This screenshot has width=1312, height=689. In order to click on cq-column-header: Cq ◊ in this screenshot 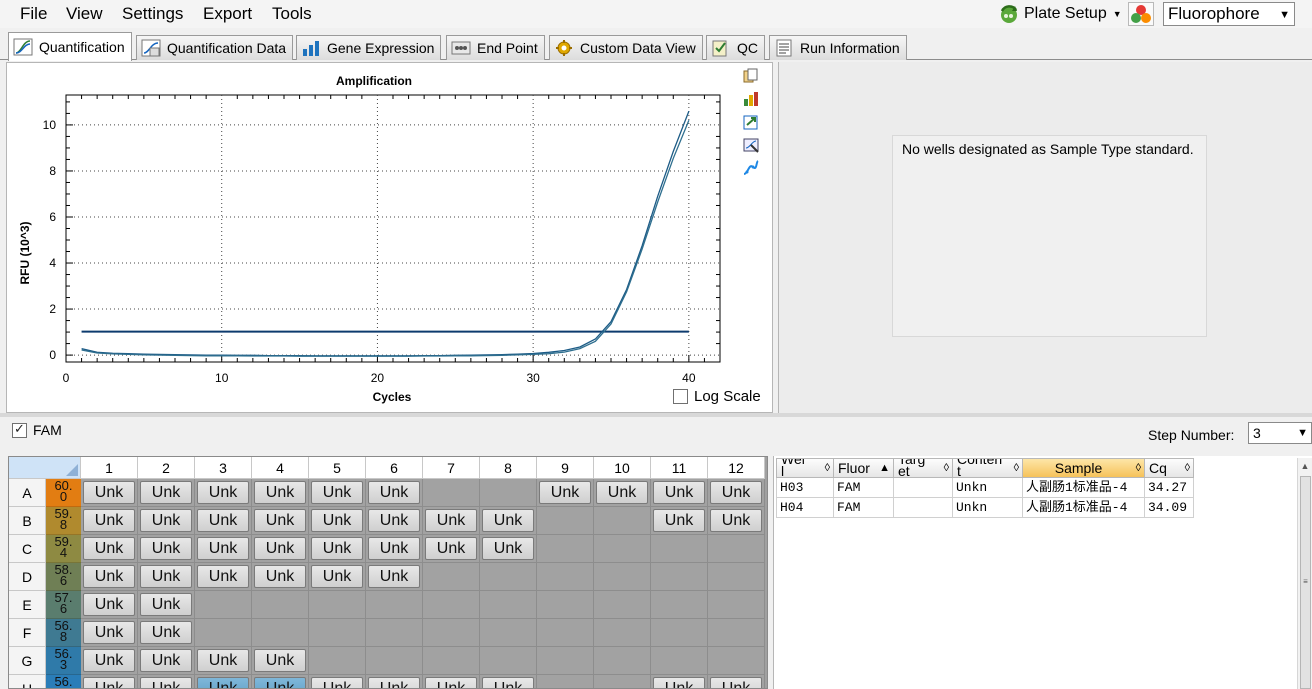, I will do `click(1169, 468)`.